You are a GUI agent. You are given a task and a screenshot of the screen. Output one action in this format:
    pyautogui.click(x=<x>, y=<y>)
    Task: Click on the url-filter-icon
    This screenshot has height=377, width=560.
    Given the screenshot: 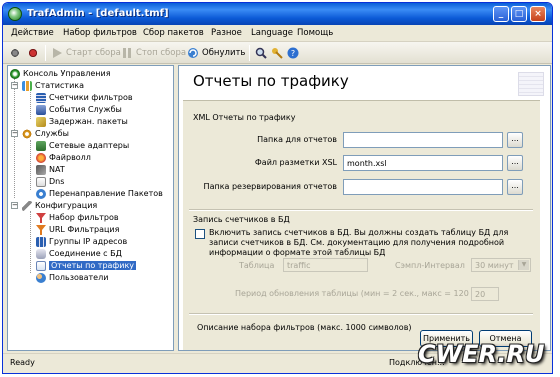 What is the action you would take?
    pyautogui.click(x=41, y=229)
    